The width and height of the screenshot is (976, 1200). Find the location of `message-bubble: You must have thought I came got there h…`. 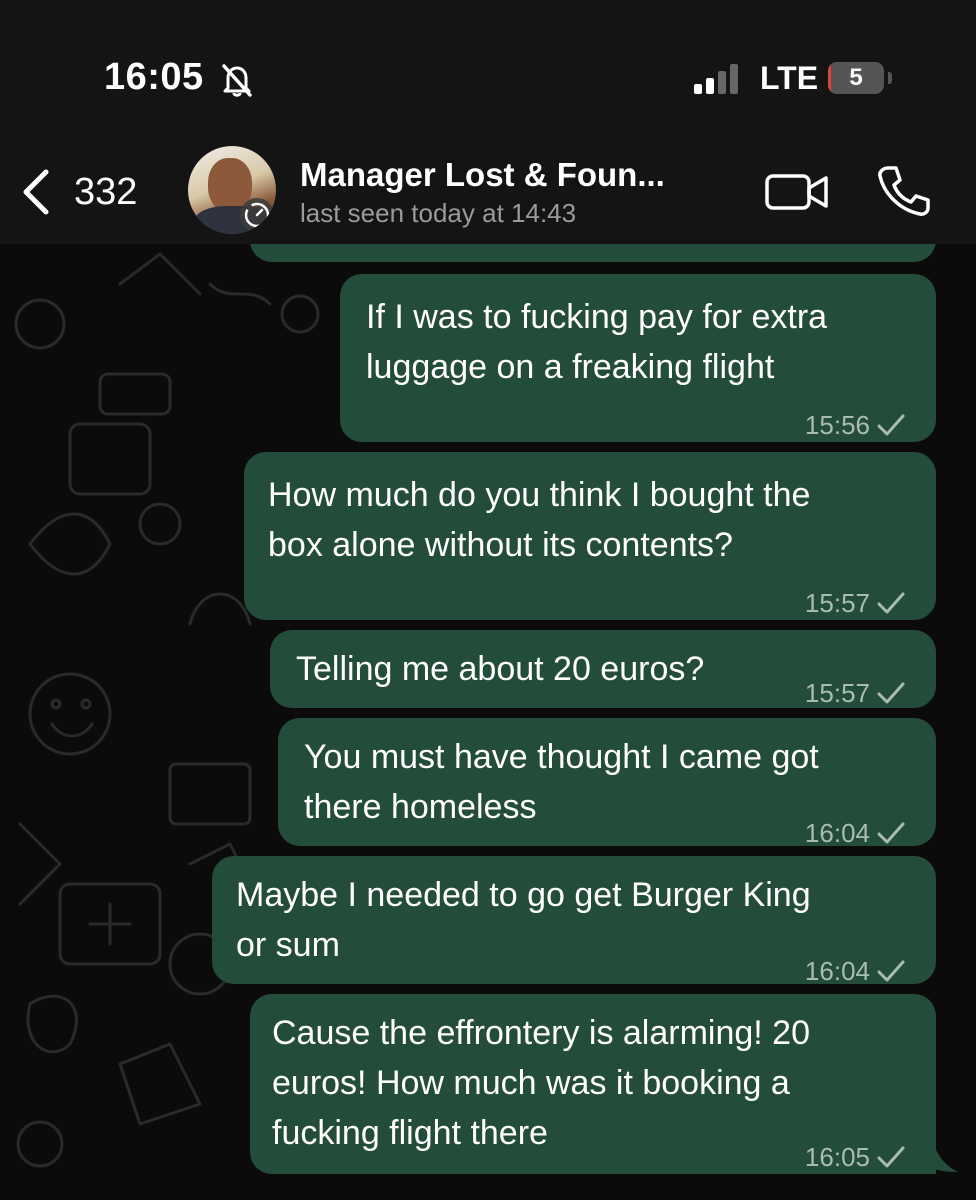

message-bubble: You must have thought I came got there h… is located at coordinates (607, 783).